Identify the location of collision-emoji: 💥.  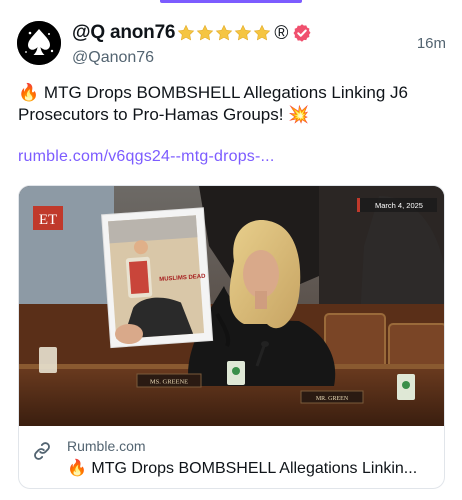
(299, 114).